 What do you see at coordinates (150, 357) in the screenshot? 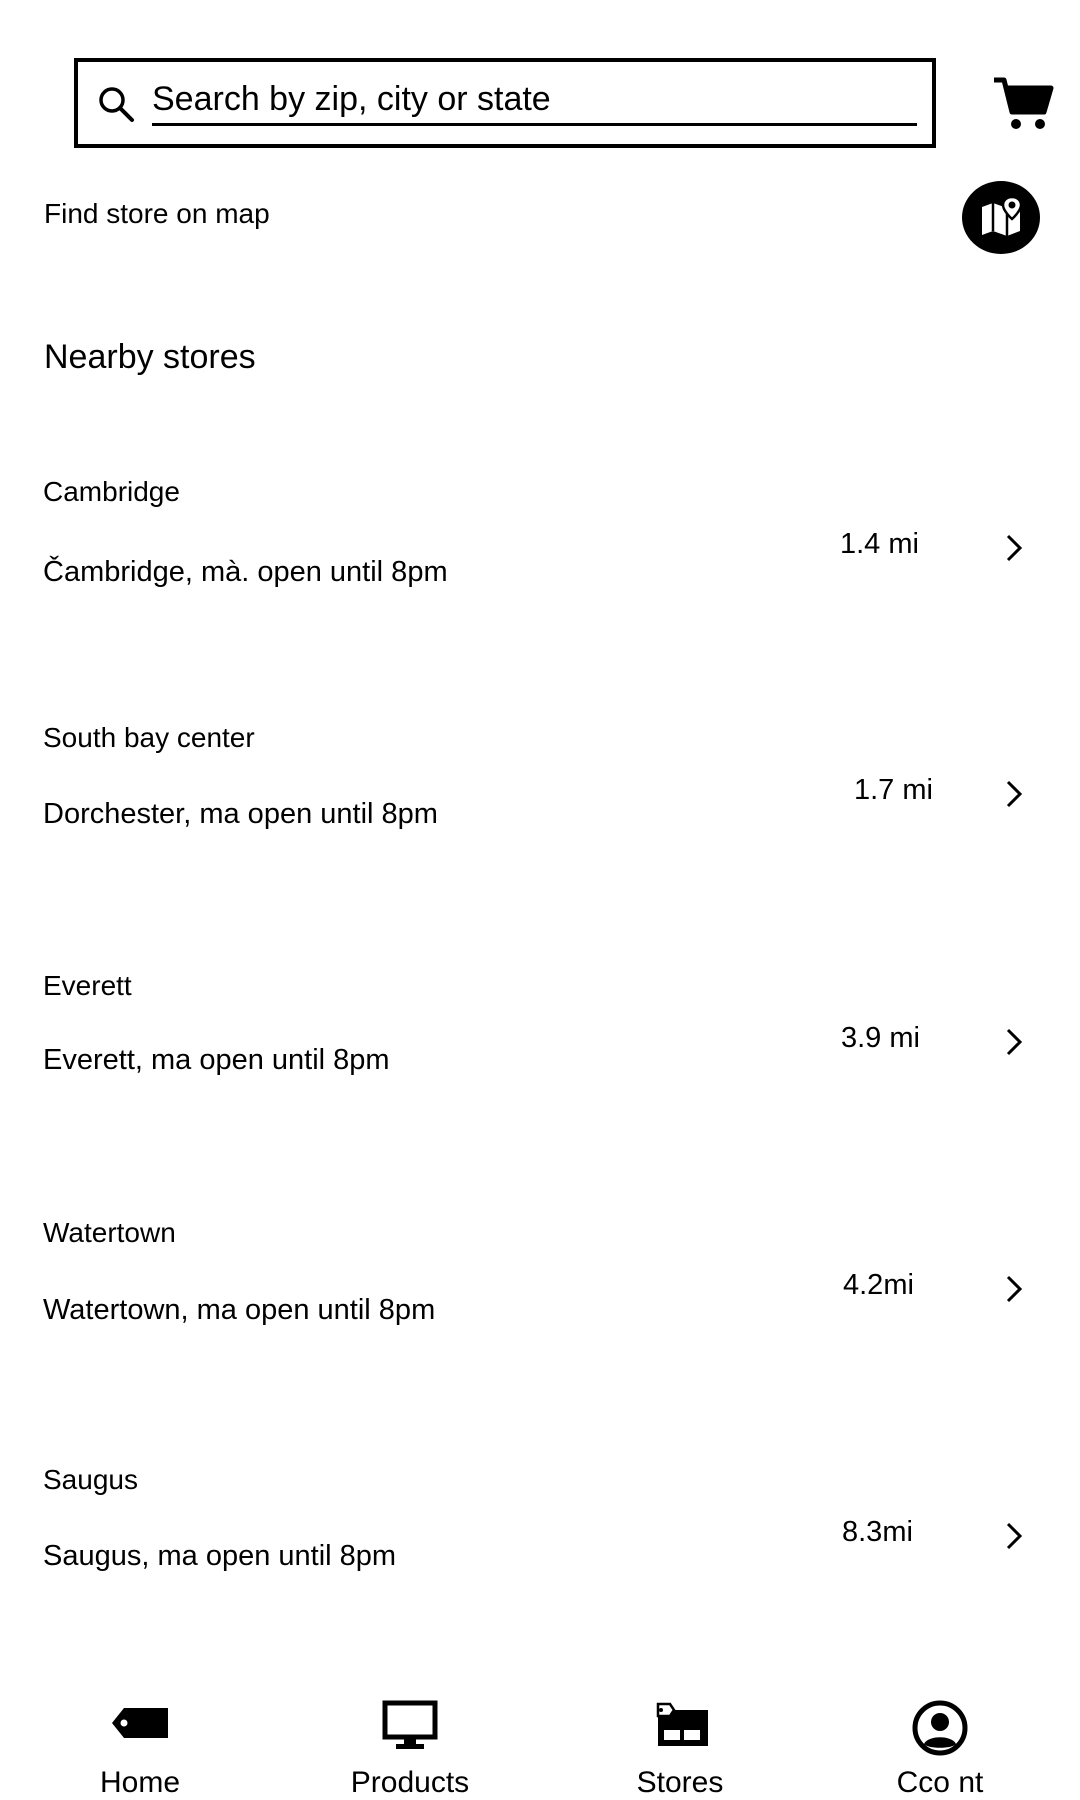
I see `nearby-stores-title: Nearby stores` at bounding box center [150, 357].